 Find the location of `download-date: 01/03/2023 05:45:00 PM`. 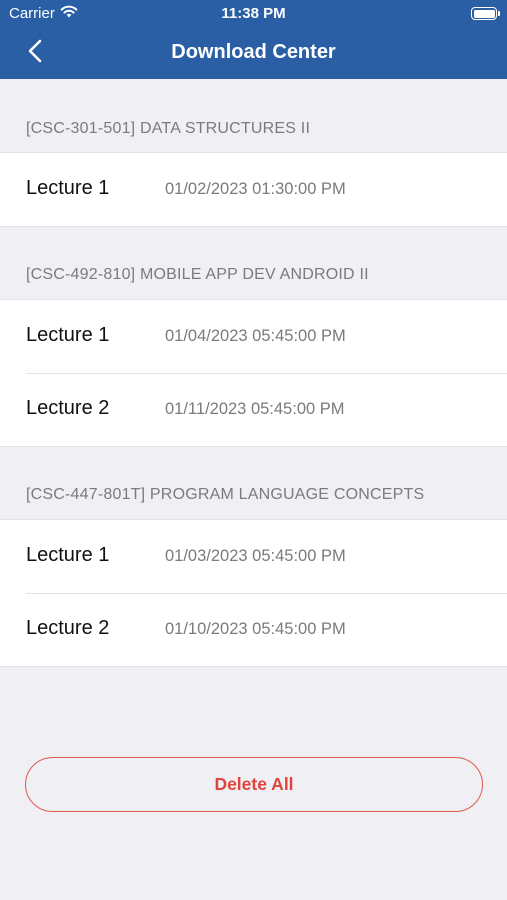

download-date: 01/03/2023 05:45:00 PM is located at coordinates (255, 556).